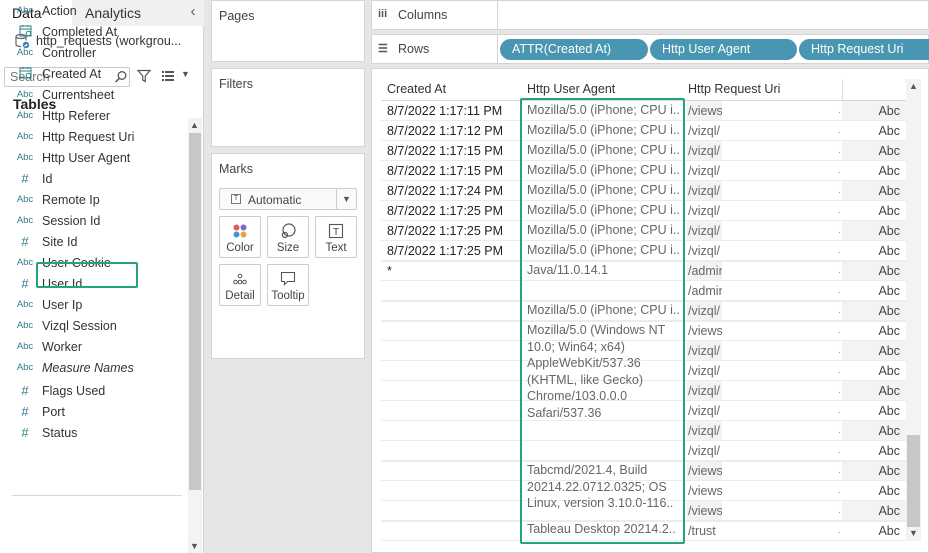 Image resolution: width=929 pixels, height=553 pixels. Describe the element at coordinates (452, 131) in the screenshot. I see `created-at-cell: 8/7/2022 1:17:12 PM` at that location.